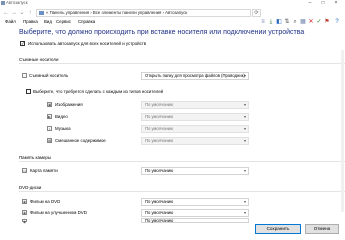 This screenshot has height=240, width=345. Describe the element at coordinates (30, 187) in the screenshot. I see `dvd-section-title: DVD-диски` at that location.